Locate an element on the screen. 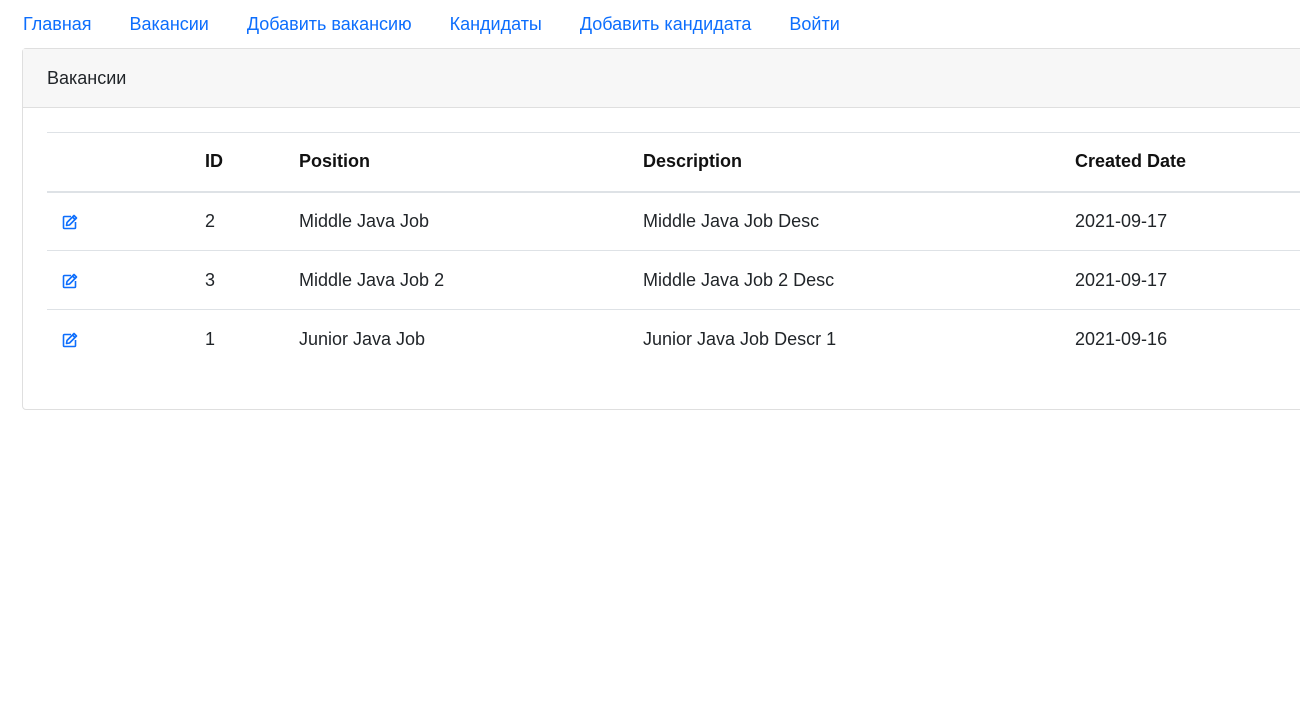 This screenshot has width=1300, height=706. nav-link-add-vacancy: Добавить вакансию is located at coordinates (329, 24).